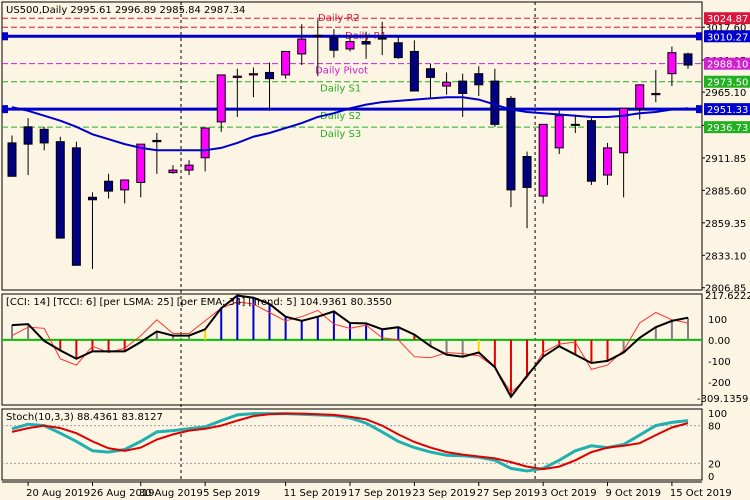 Image resolution: width=750 pixels, height=500 pixels. Describe the element at coordinates (719, 362) in the screenshot. I see `cci-axis-label: -100` at that location.